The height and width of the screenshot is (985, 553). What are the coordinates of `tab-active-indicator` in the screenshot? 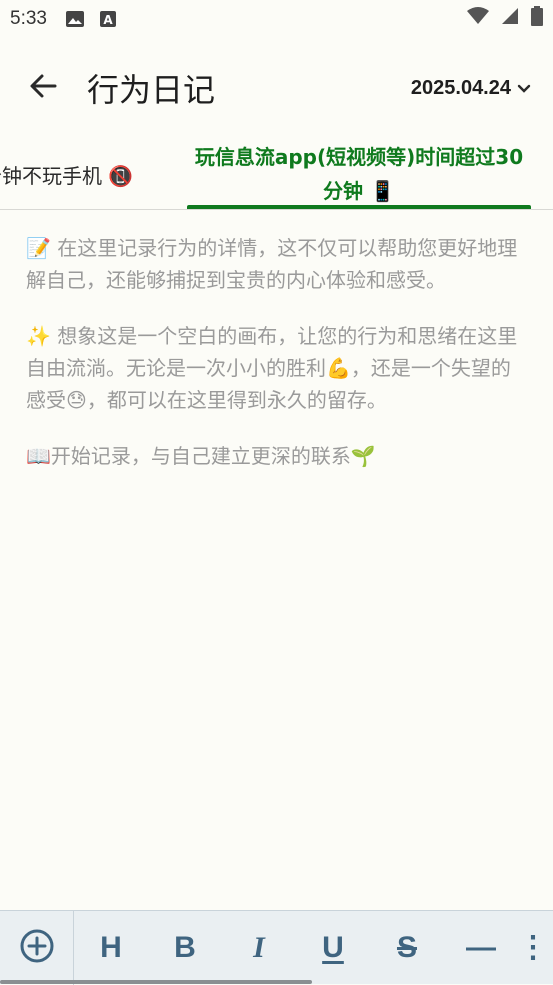 It's located at (359, 207).